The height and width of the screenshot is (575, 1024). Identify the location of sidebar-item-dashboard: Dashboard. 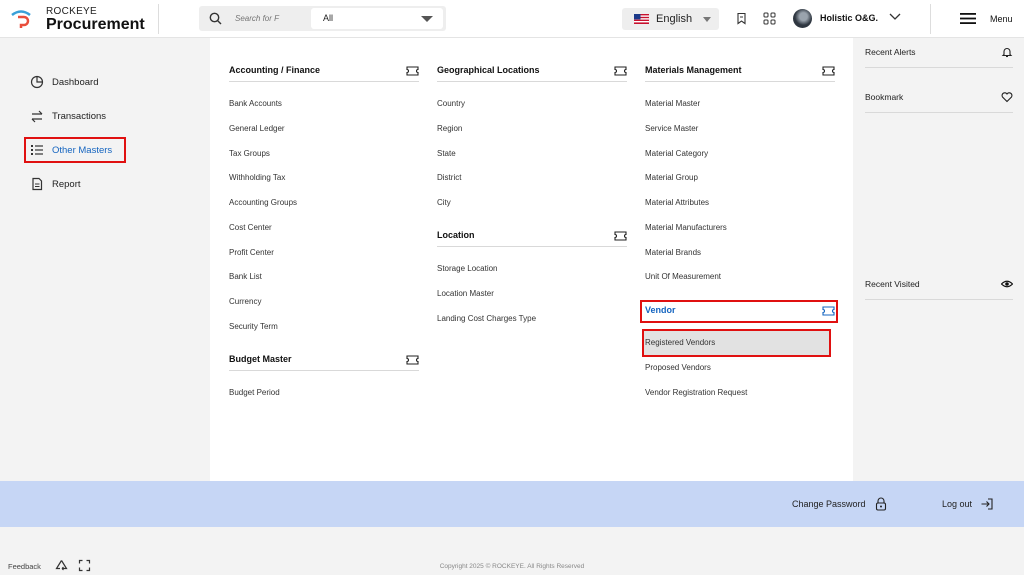
(61, 82).